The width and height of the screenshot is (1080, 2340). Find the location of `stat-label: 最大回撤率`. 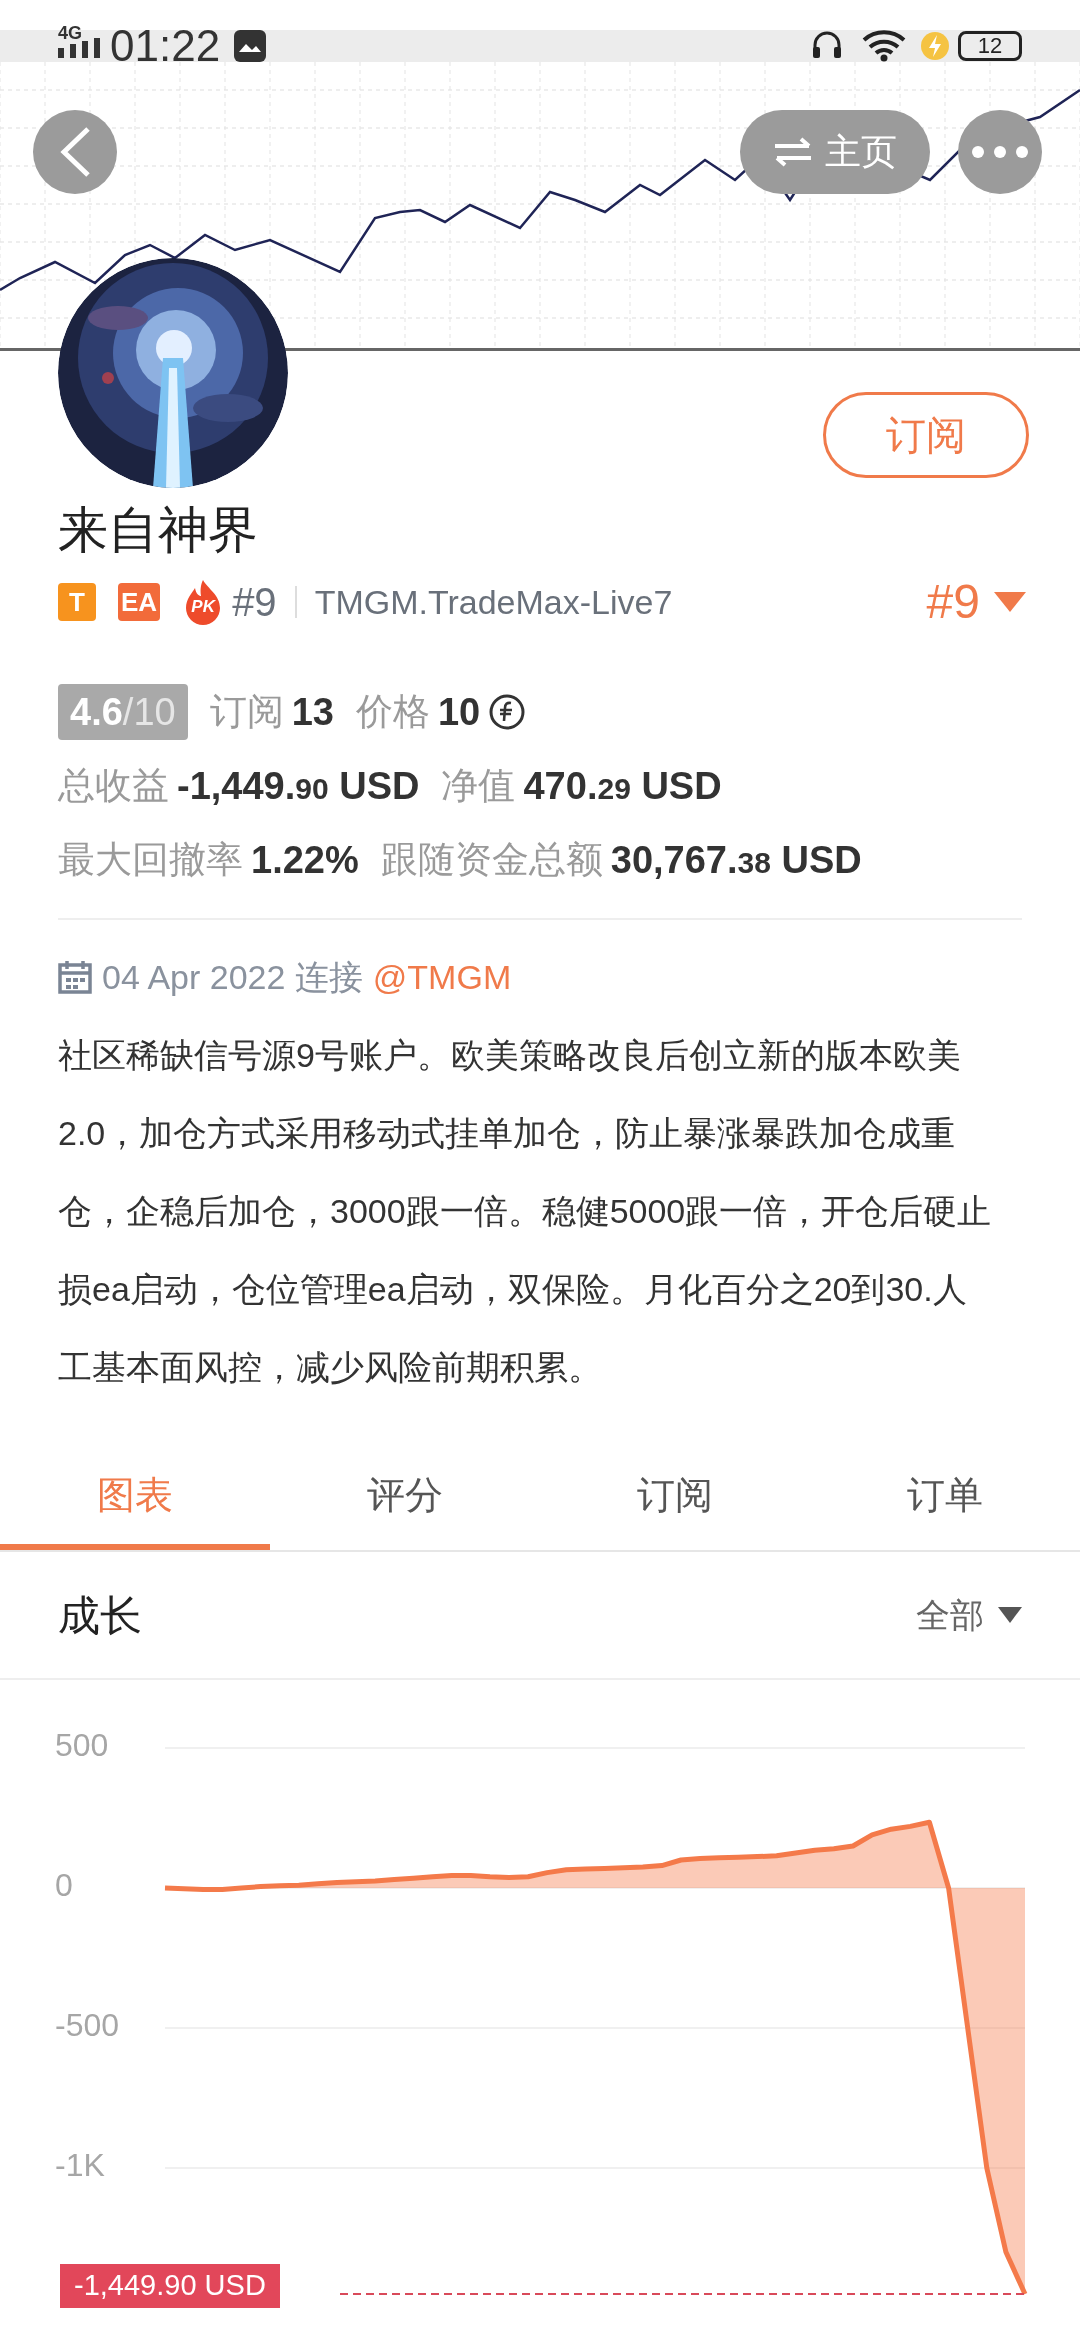

stat-label: 最大回撤率 is located at coordinates (150, 860).